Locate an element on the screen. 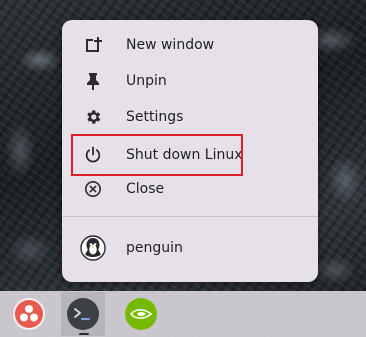  menu-item-shut-down-linux: Shut down Linux is located at coordinates (190, 155).